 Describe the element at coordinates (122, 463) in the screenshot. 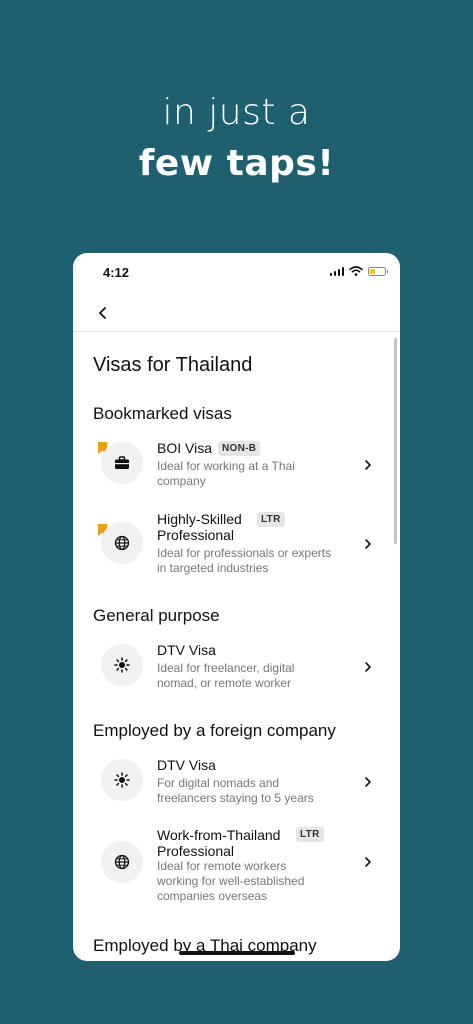

I see `briefcase-icon` at that location.